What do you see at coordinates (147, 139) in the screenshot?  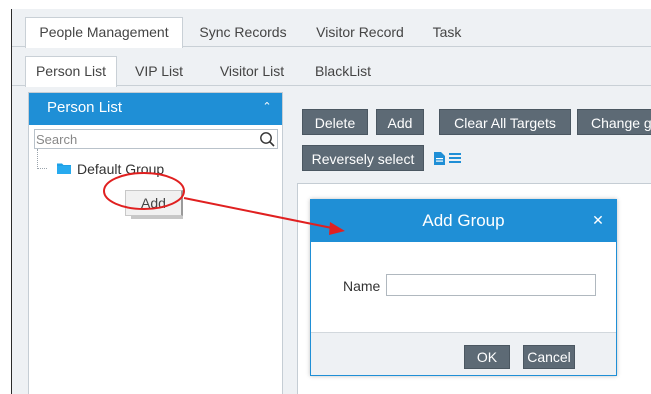 I see `search-input` at bounding box center [147, 139].